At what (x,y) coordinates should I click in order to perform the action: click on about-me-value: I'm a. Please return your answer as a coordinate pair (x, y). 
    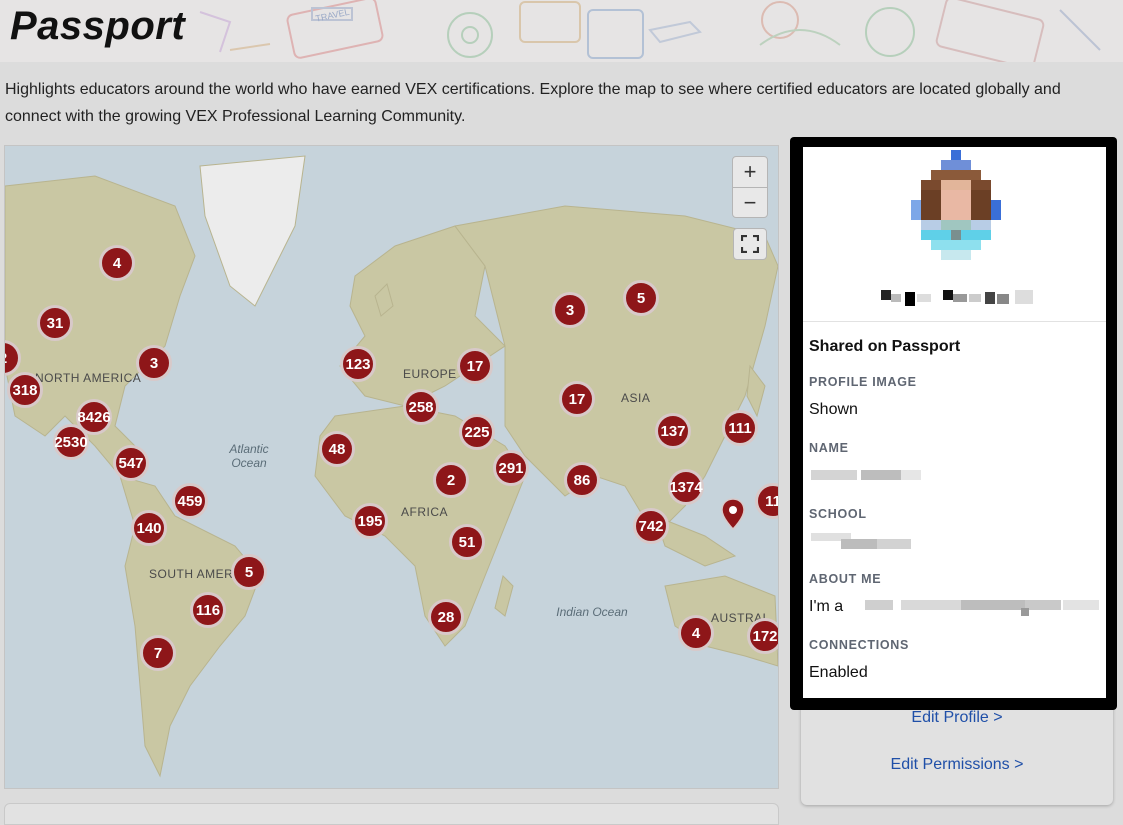
    Looking at the image, I should click on (826, 606).